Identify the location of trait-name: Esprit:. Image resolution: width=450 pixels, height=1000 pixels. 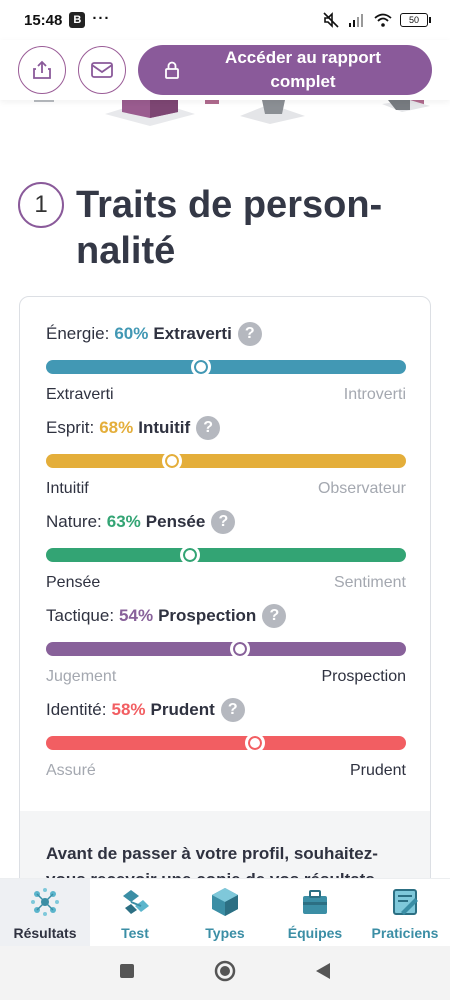
(70, 427).